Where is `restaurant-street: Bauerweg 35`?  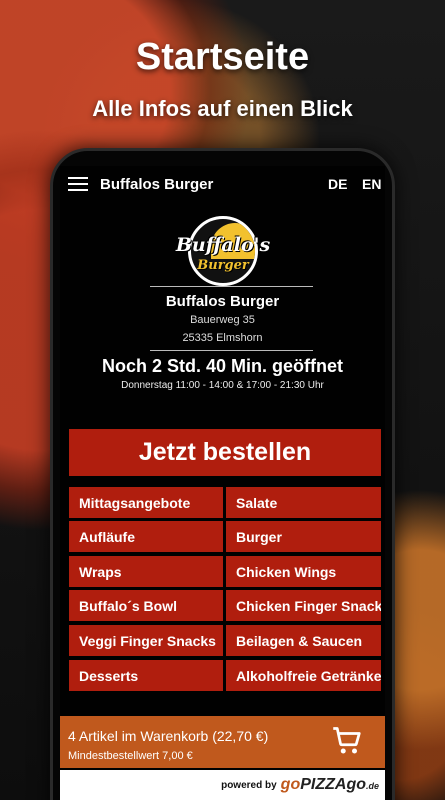
restaurant-street: Bauerweg 35 is located at coordinates (222, 320).